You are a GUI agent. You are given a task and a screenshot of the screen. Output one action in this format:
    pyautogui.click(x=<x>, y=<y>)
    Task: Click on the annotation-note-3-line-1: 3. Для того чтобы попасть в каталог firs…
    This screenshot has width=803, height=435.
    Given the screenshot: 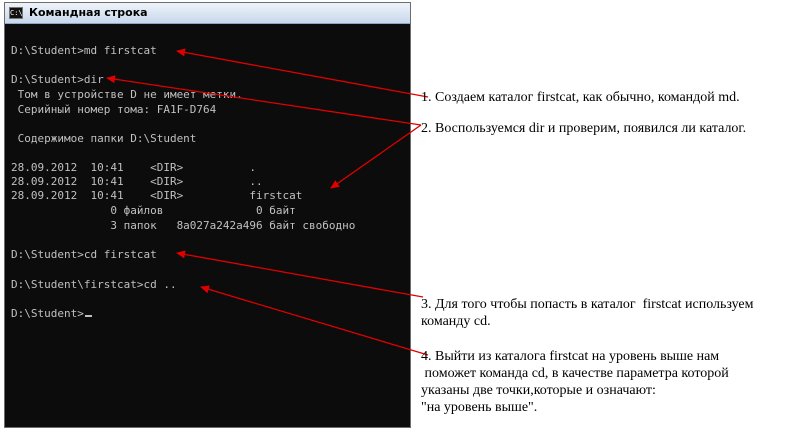 What is the action you would take?
    pyautogui.click(x=587, y=304)
    